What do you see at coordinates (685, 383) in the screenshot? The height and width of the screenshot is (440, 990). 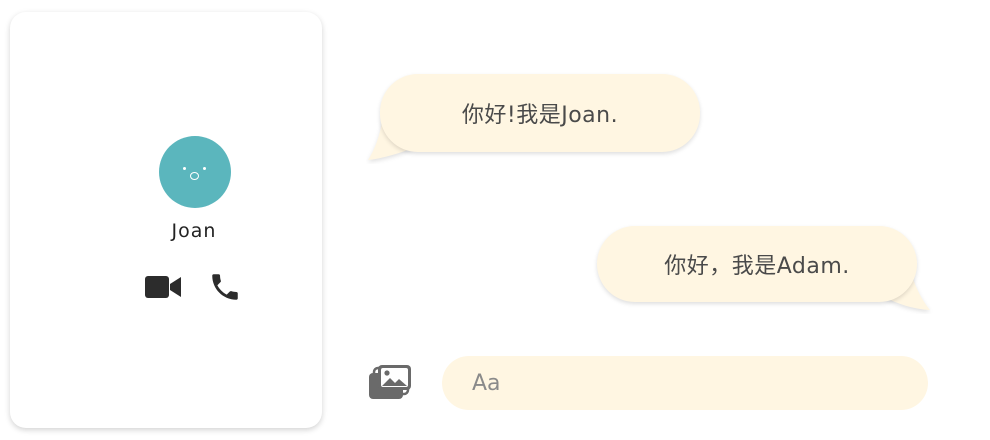 I see `message-input` at bounding box center [685, 383].